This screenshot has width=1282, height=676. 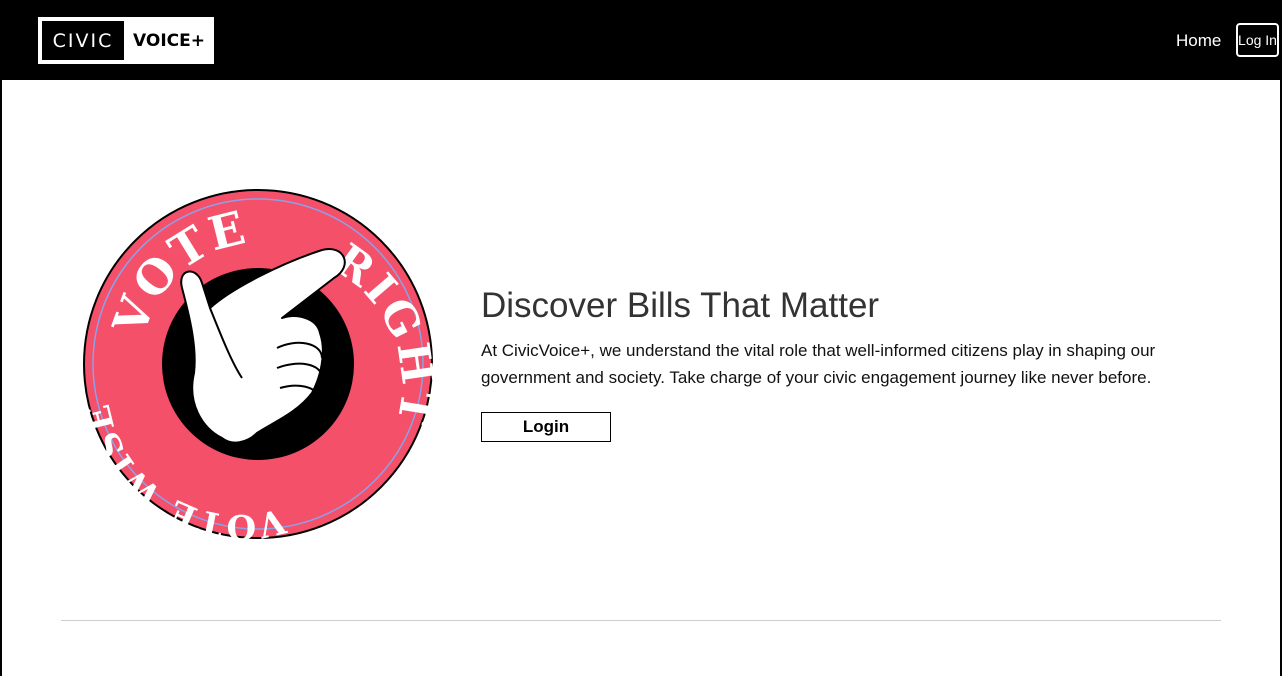 What do you see at coordinates (1257, 40) in the screenshot?
I see `nav-login-button: Log In` at bounding box center [1257, 40].